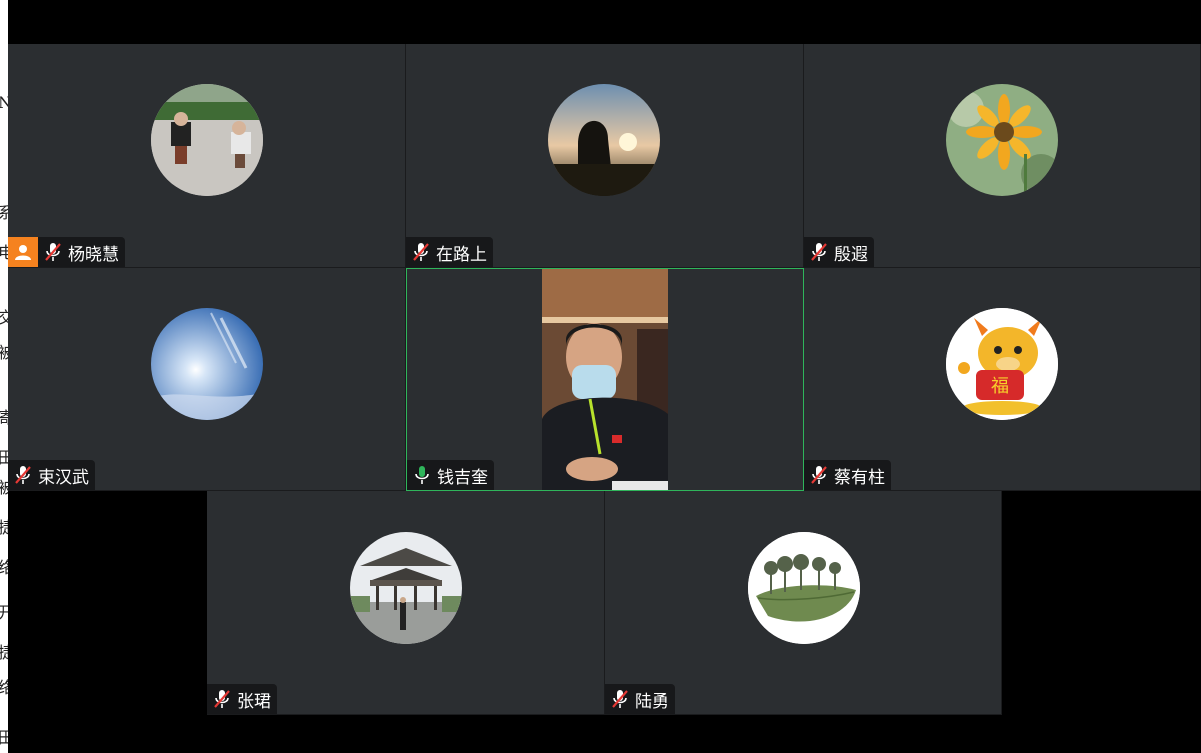 Image resolution: width=1201 pixels, height=753 pixels. I want to click on participant-name: 杨晓慧, so click(93, 254).